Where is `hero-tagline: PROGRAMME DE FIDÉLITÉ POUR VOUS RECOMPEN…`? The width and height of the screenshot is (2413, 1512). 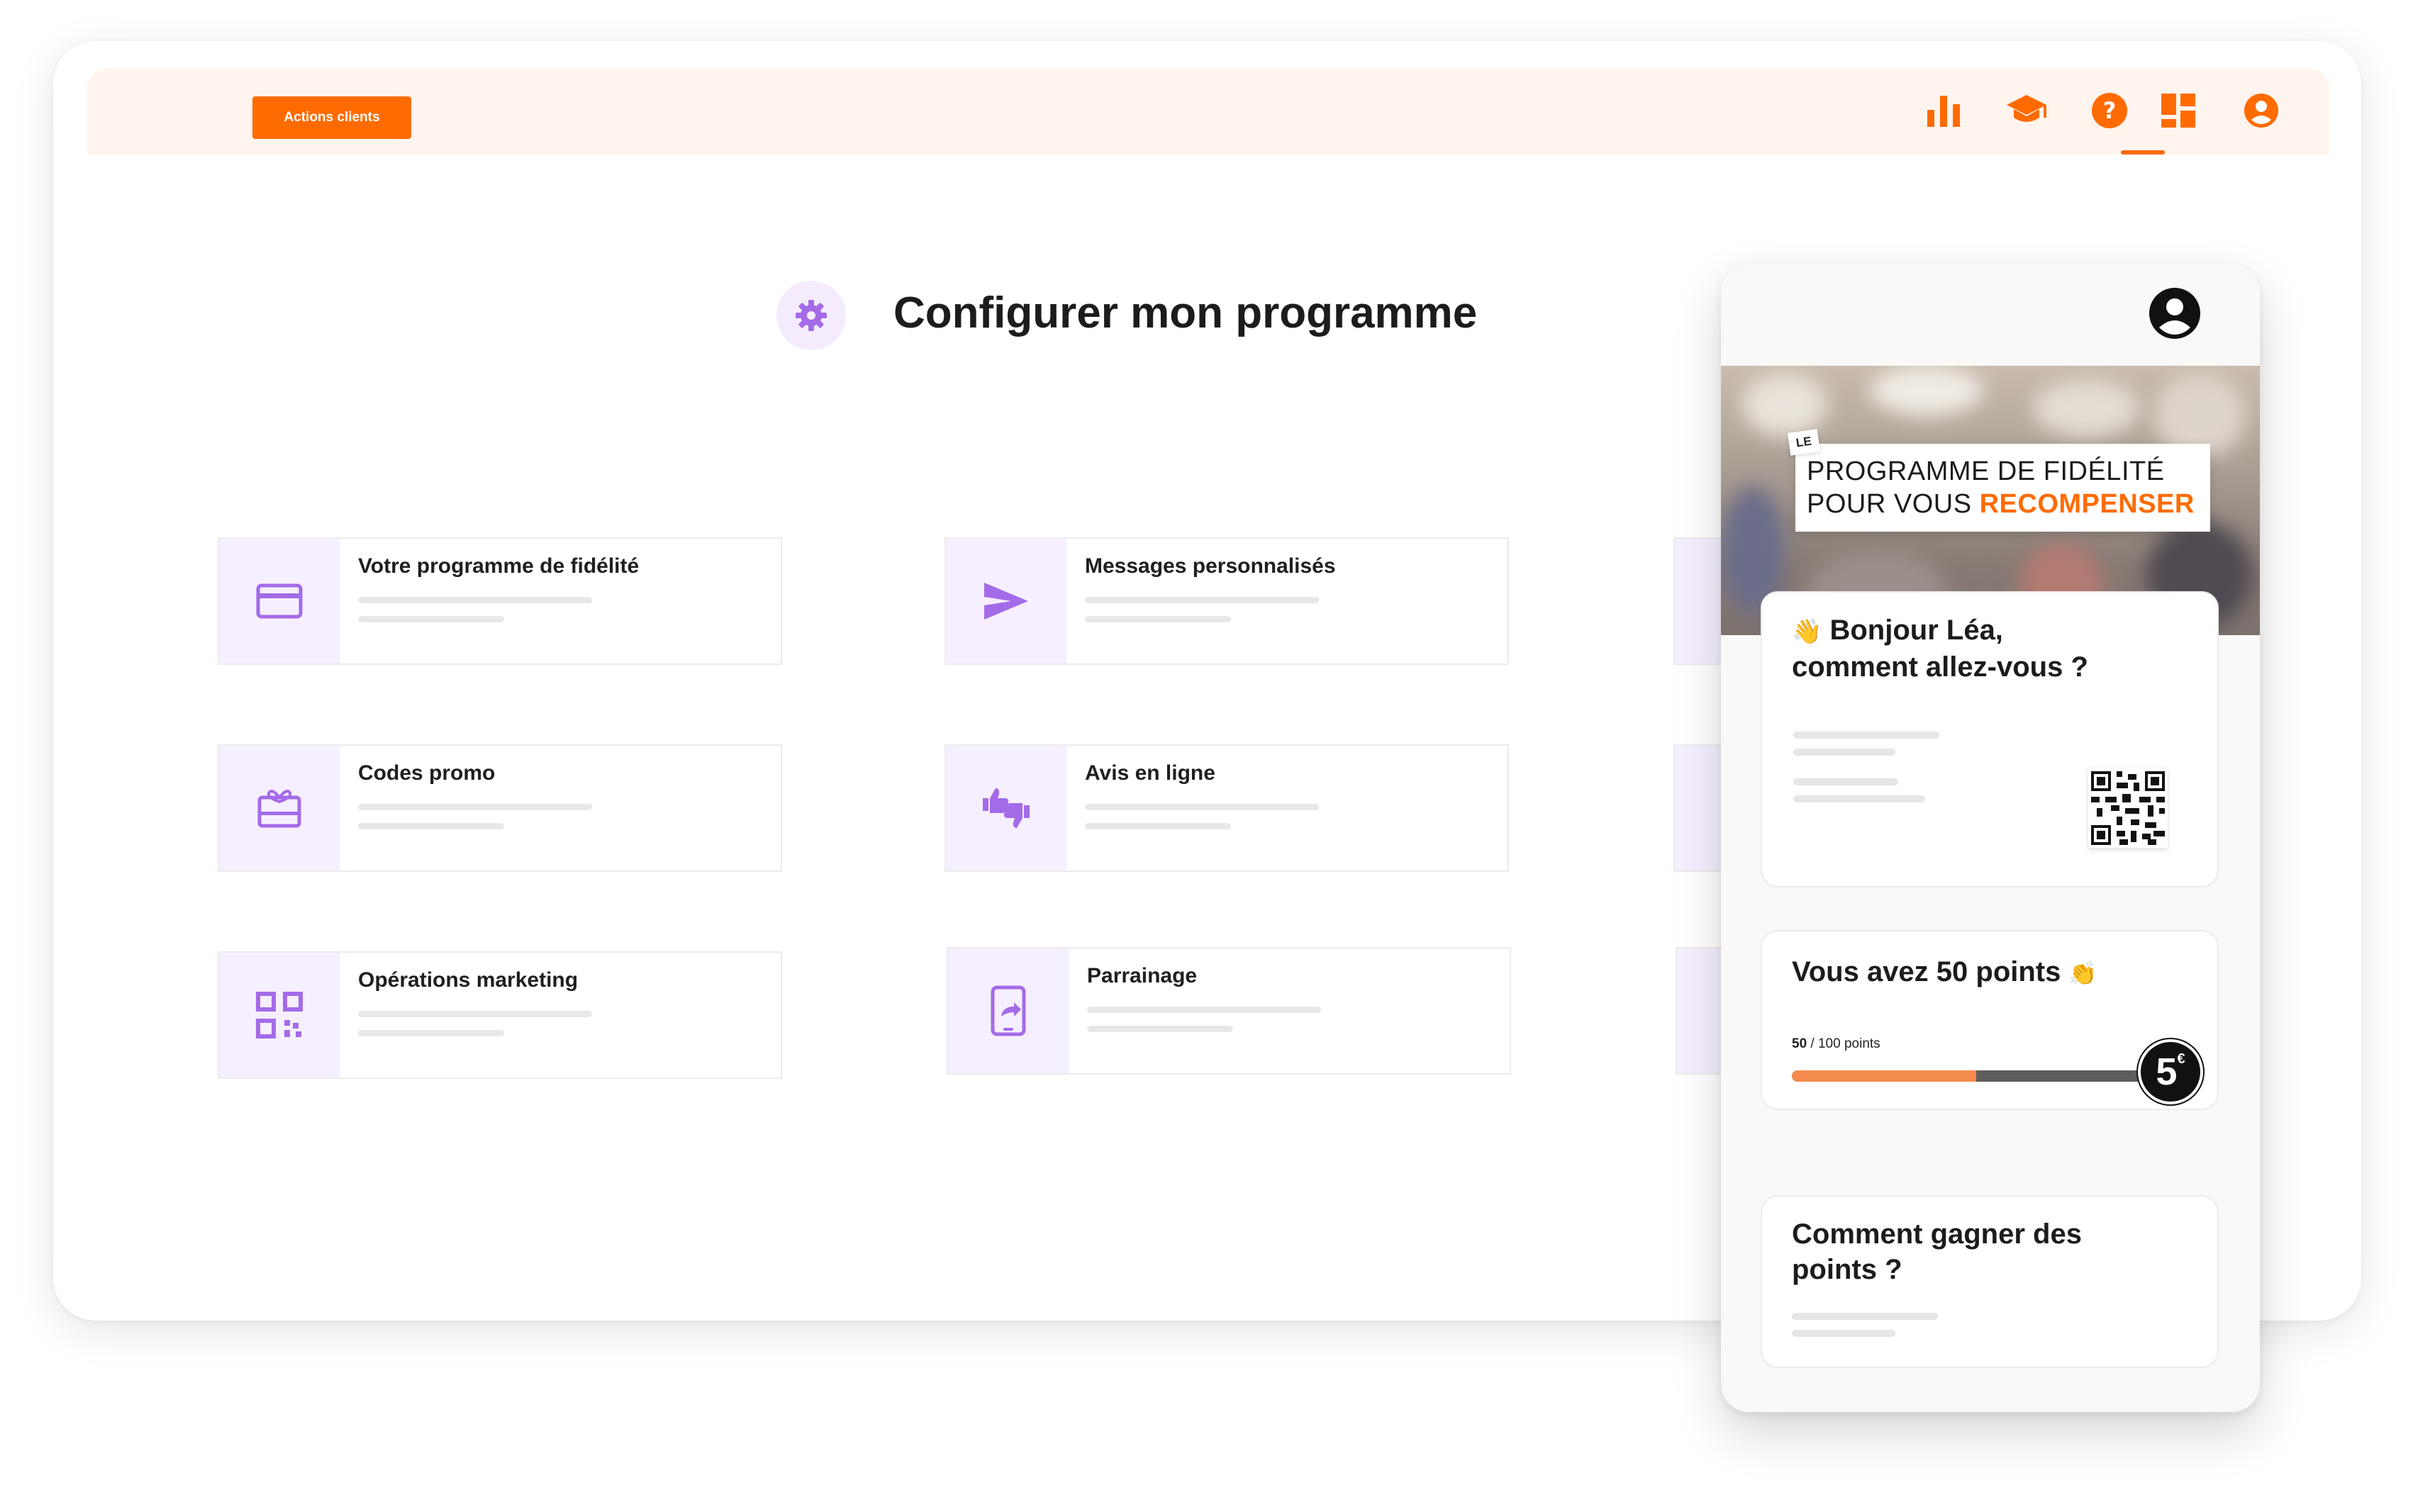 hero-tagline: PROGRAMME DE FIDÉLITÉ POUR VOUS RECOMPEN… is located at coordinates (2002, 488).